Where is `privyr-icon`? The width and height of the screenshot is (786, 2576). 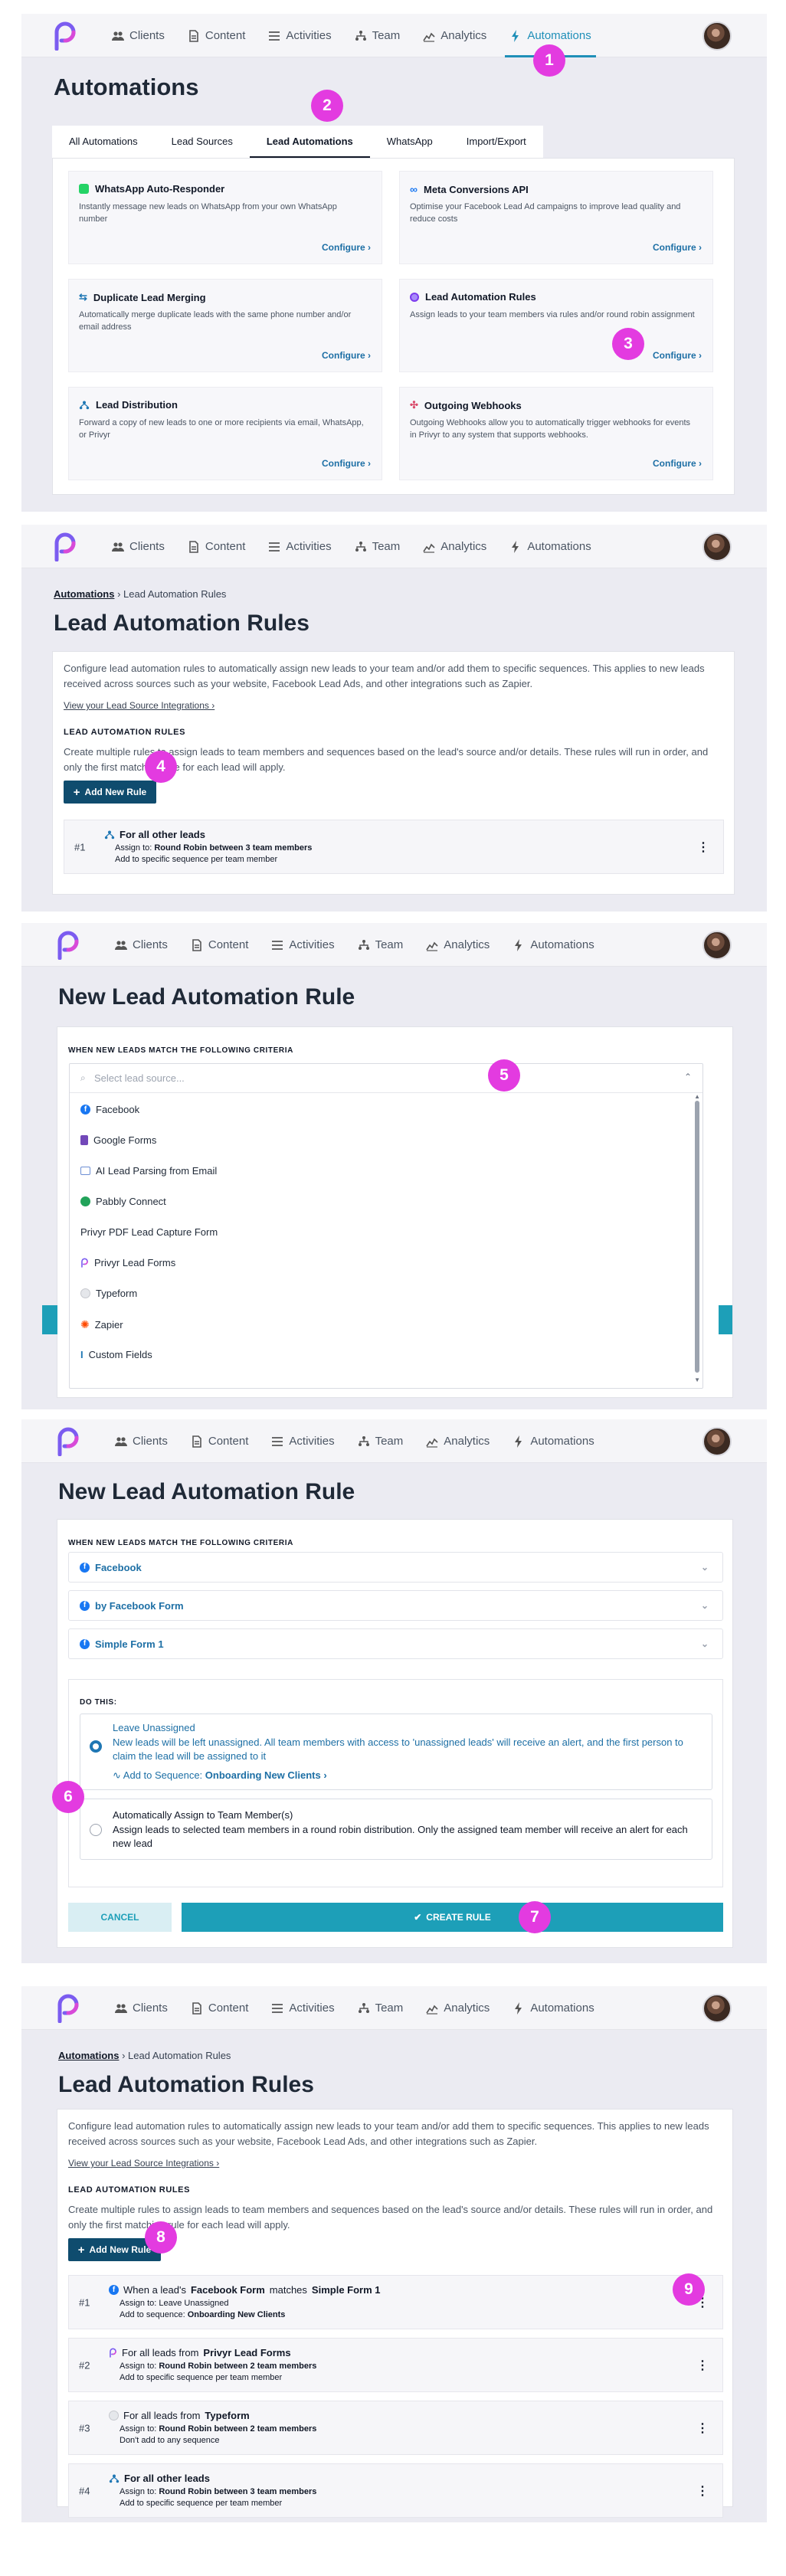
privyr-icon is located at coordinates (113, 2353).